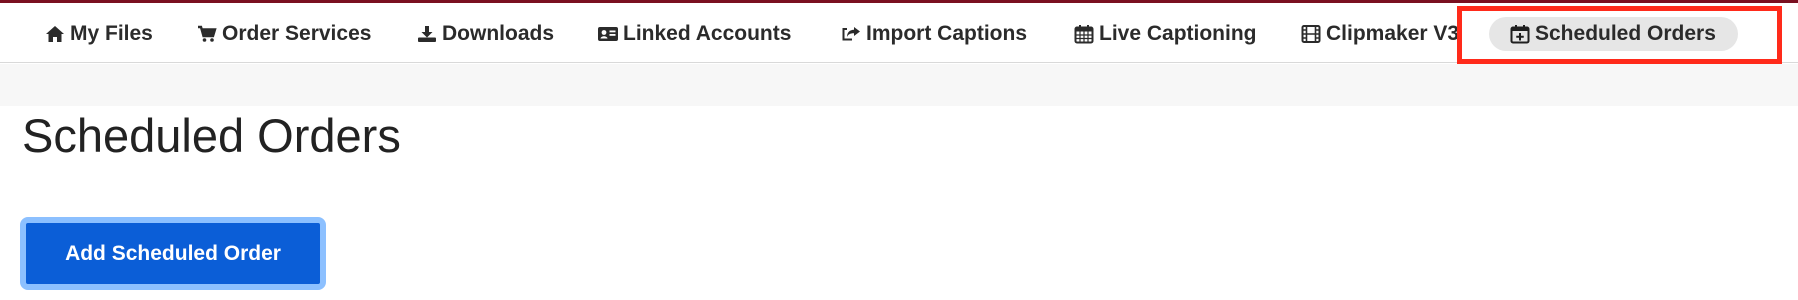 The width and height of the screenshot is (1798, 300). Describe the element at coordinates (211, 135) in the screenshot. I see `page-title: Scheduled Orders` at that location.